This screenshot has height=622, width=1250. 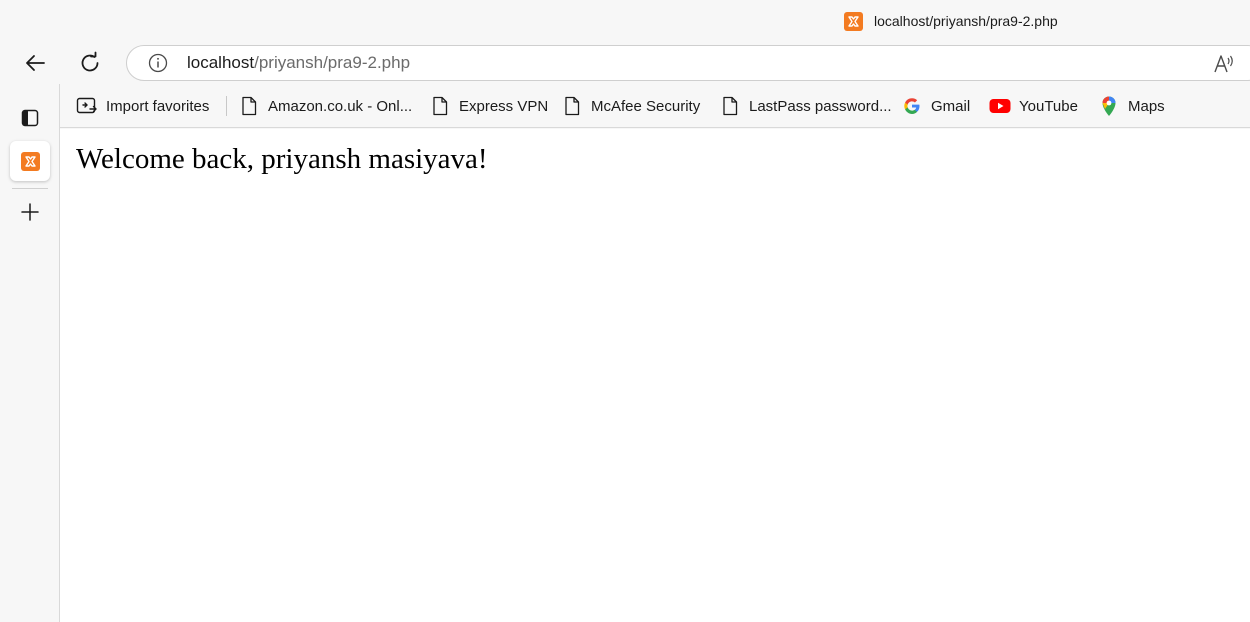 I want to click on maps-pin-icon, so click(x=1109, y=106).